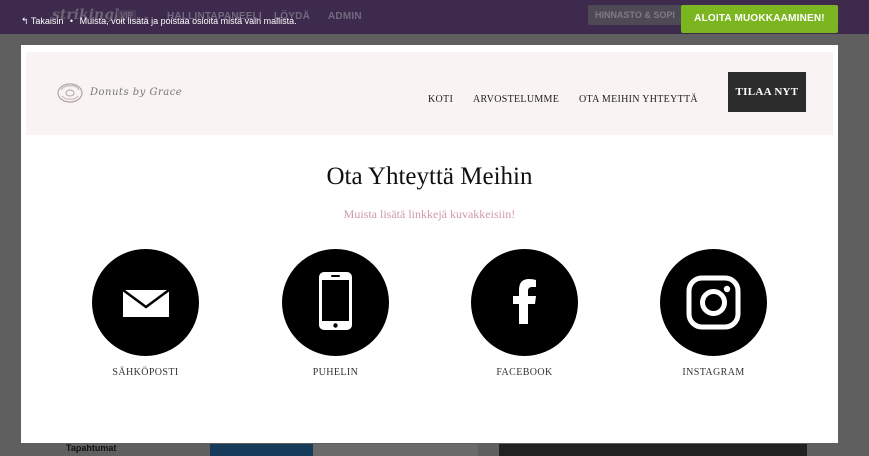 The image size is (869, 456). I want to click on facebook-icon, so click(524, 301).